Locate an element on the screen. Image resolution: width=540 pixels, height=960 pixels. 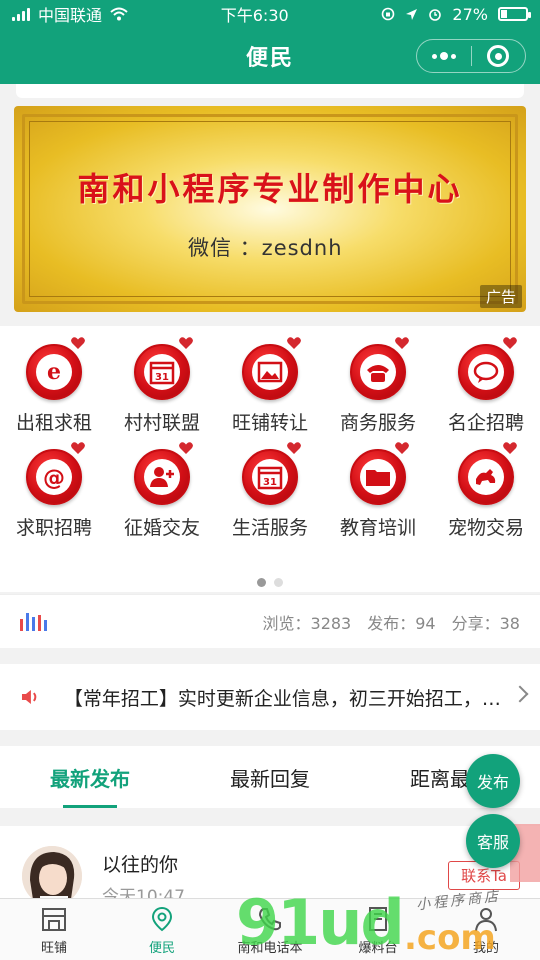
avatar-image is located at coordinates (52, 876).